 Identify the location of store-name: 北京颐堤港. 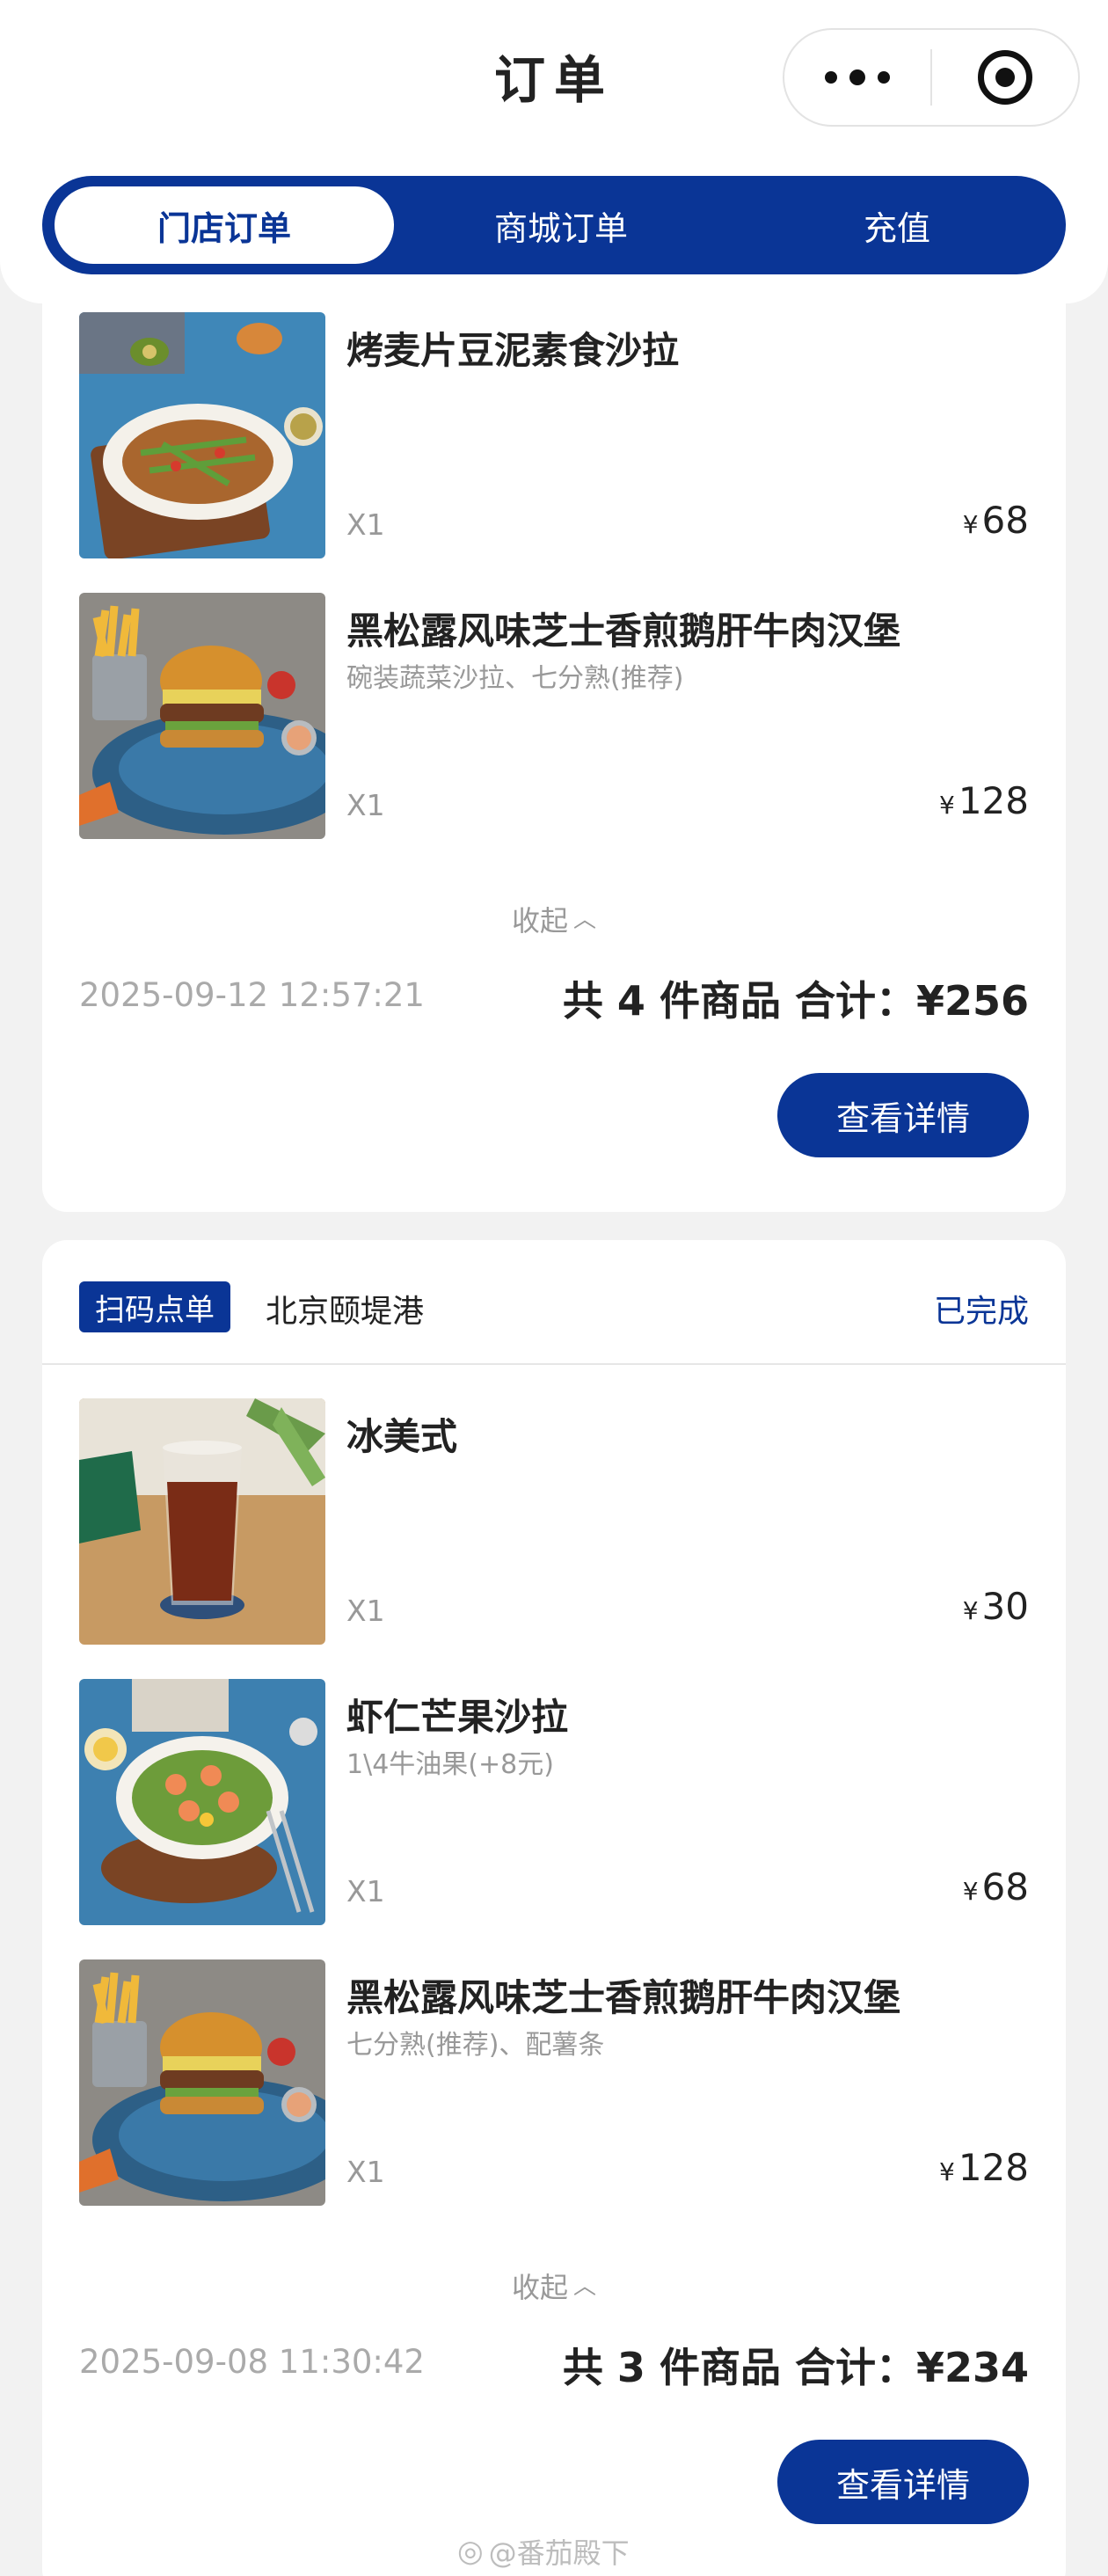
(345, 1312).